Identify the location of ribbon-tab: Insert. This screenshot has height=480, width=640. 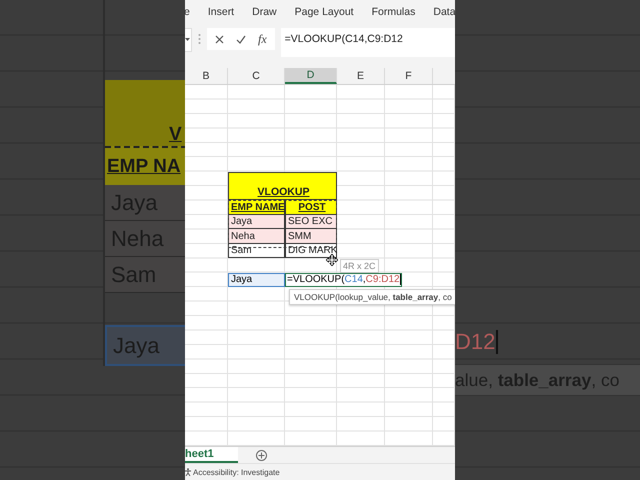
(221, 12).